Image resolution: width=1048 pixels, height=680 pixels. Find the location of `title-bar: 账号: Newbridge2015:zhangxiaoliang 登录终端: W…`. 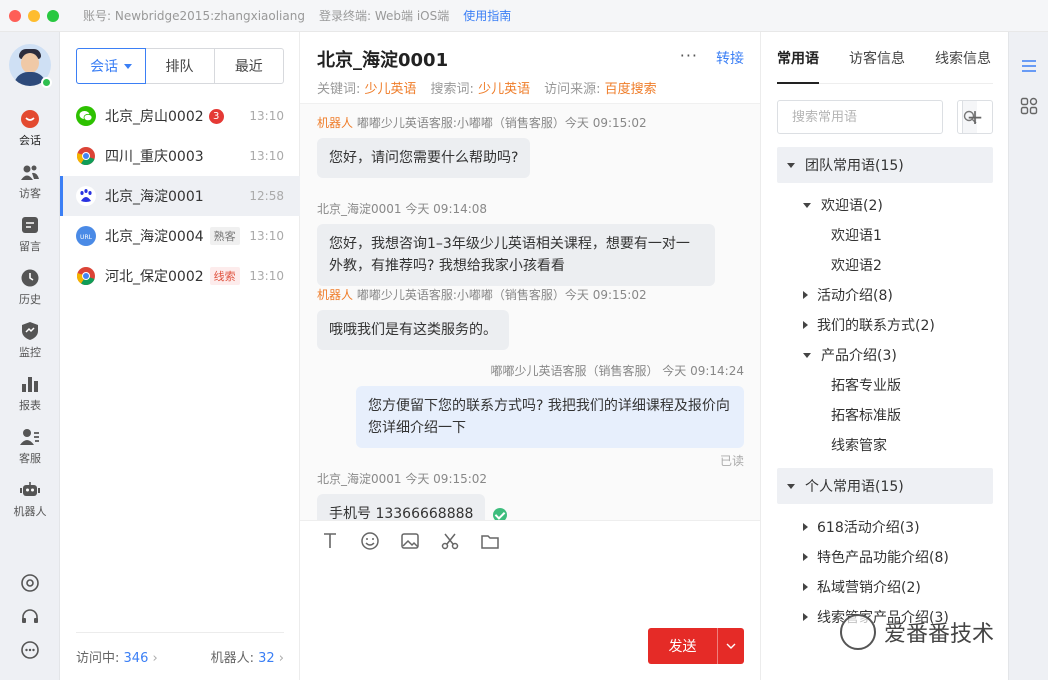

title-bar: 账号: Newbridge2015:zhangxiaoliang 登录终端: W… is located at coordinates (524, 16).